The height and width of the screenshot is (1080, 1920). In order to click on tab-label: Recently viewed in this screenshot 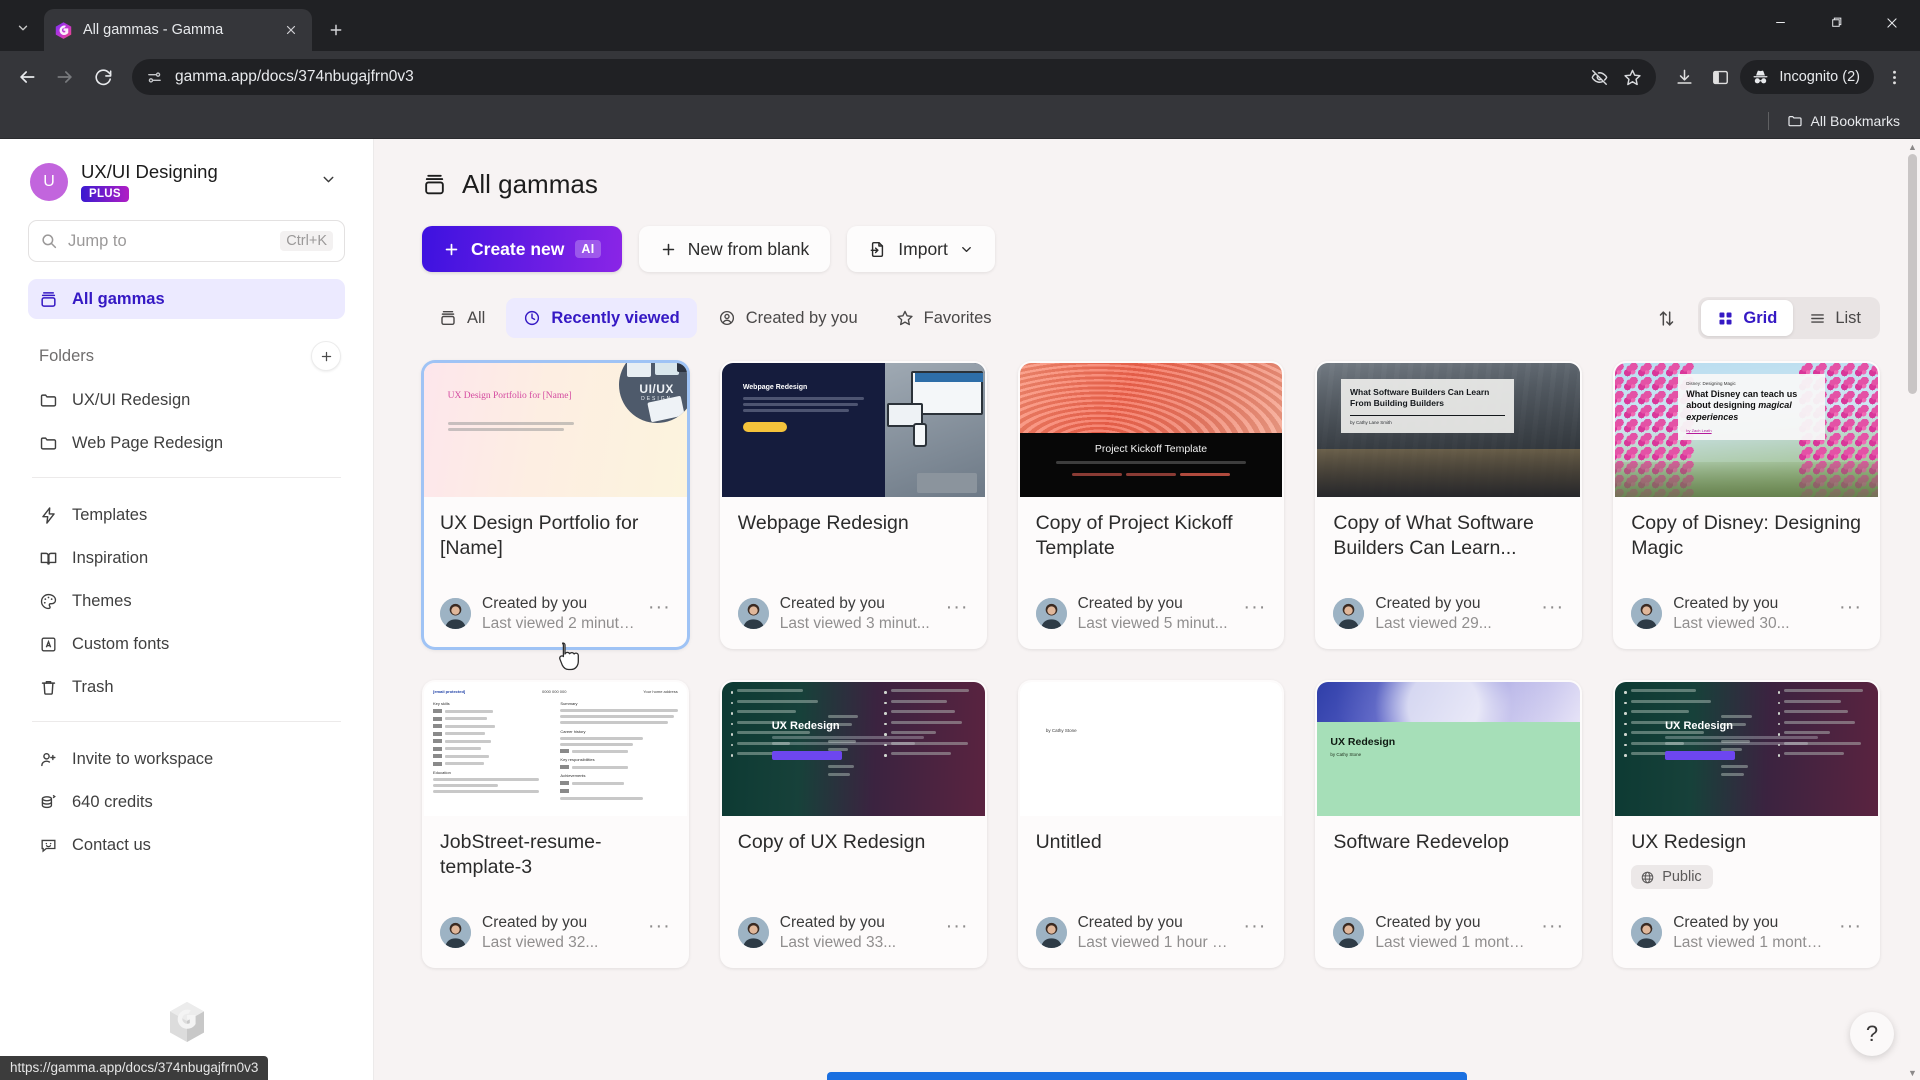, I will do `click(615, 317)`.